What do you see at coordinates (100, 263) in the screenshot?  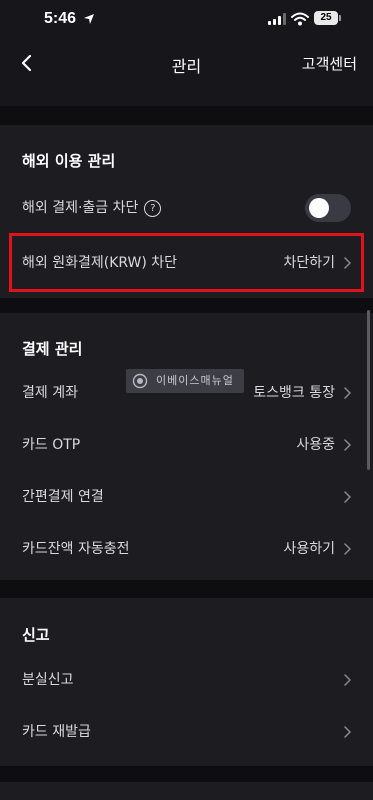 I see `row-label: 해외 원화결제(KRW) 차단` at bounding box center [100, 263].